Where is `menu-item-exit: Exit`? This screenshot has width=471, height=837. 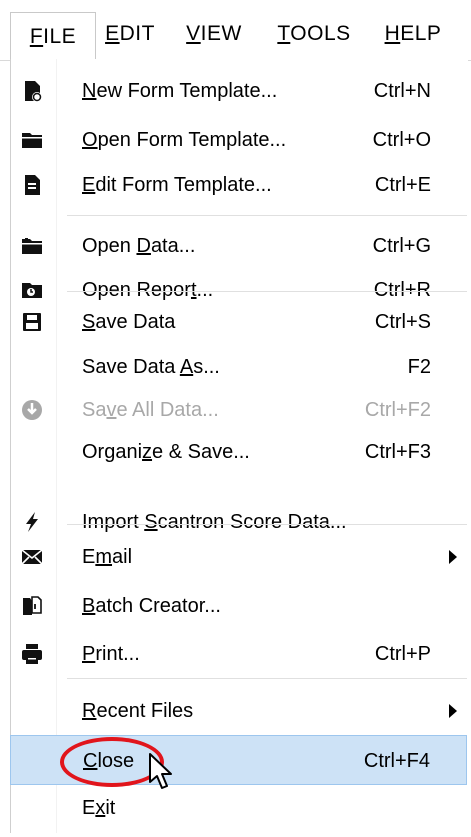
menu-item-exit: Exit is located at coordinates (238, 808).